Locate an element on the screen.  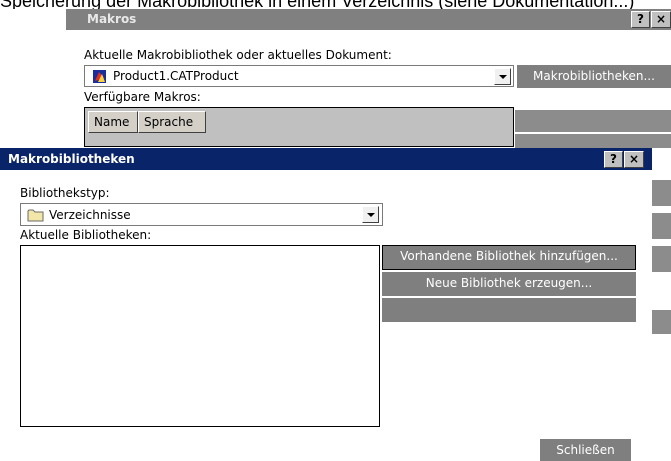
column-header-name: Name is located at coordinates (113, 122).